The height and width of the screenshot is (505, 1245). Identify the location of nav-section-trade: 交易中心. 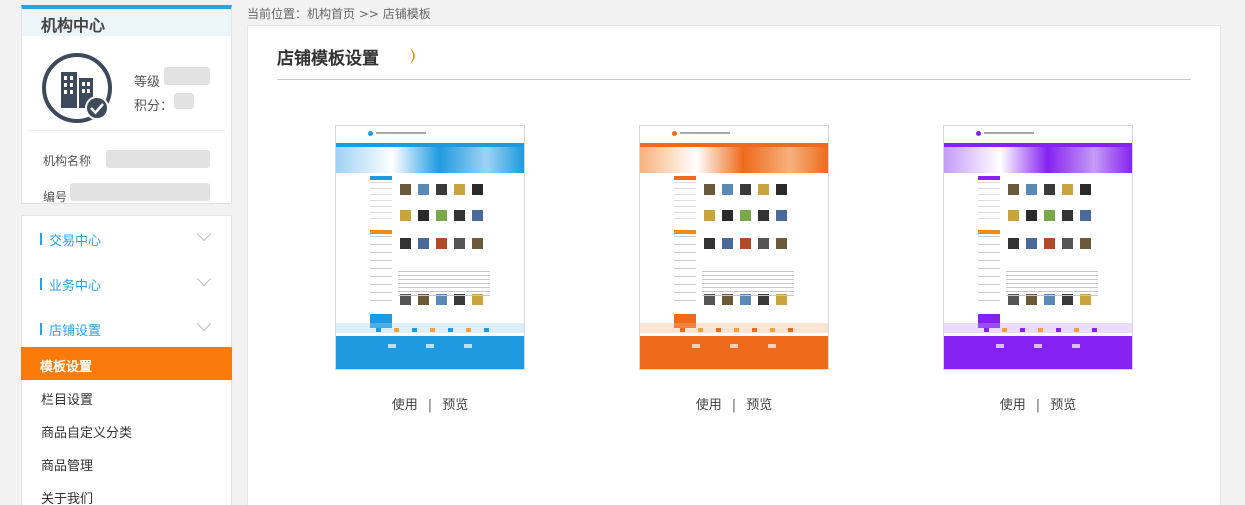
(126, 238).